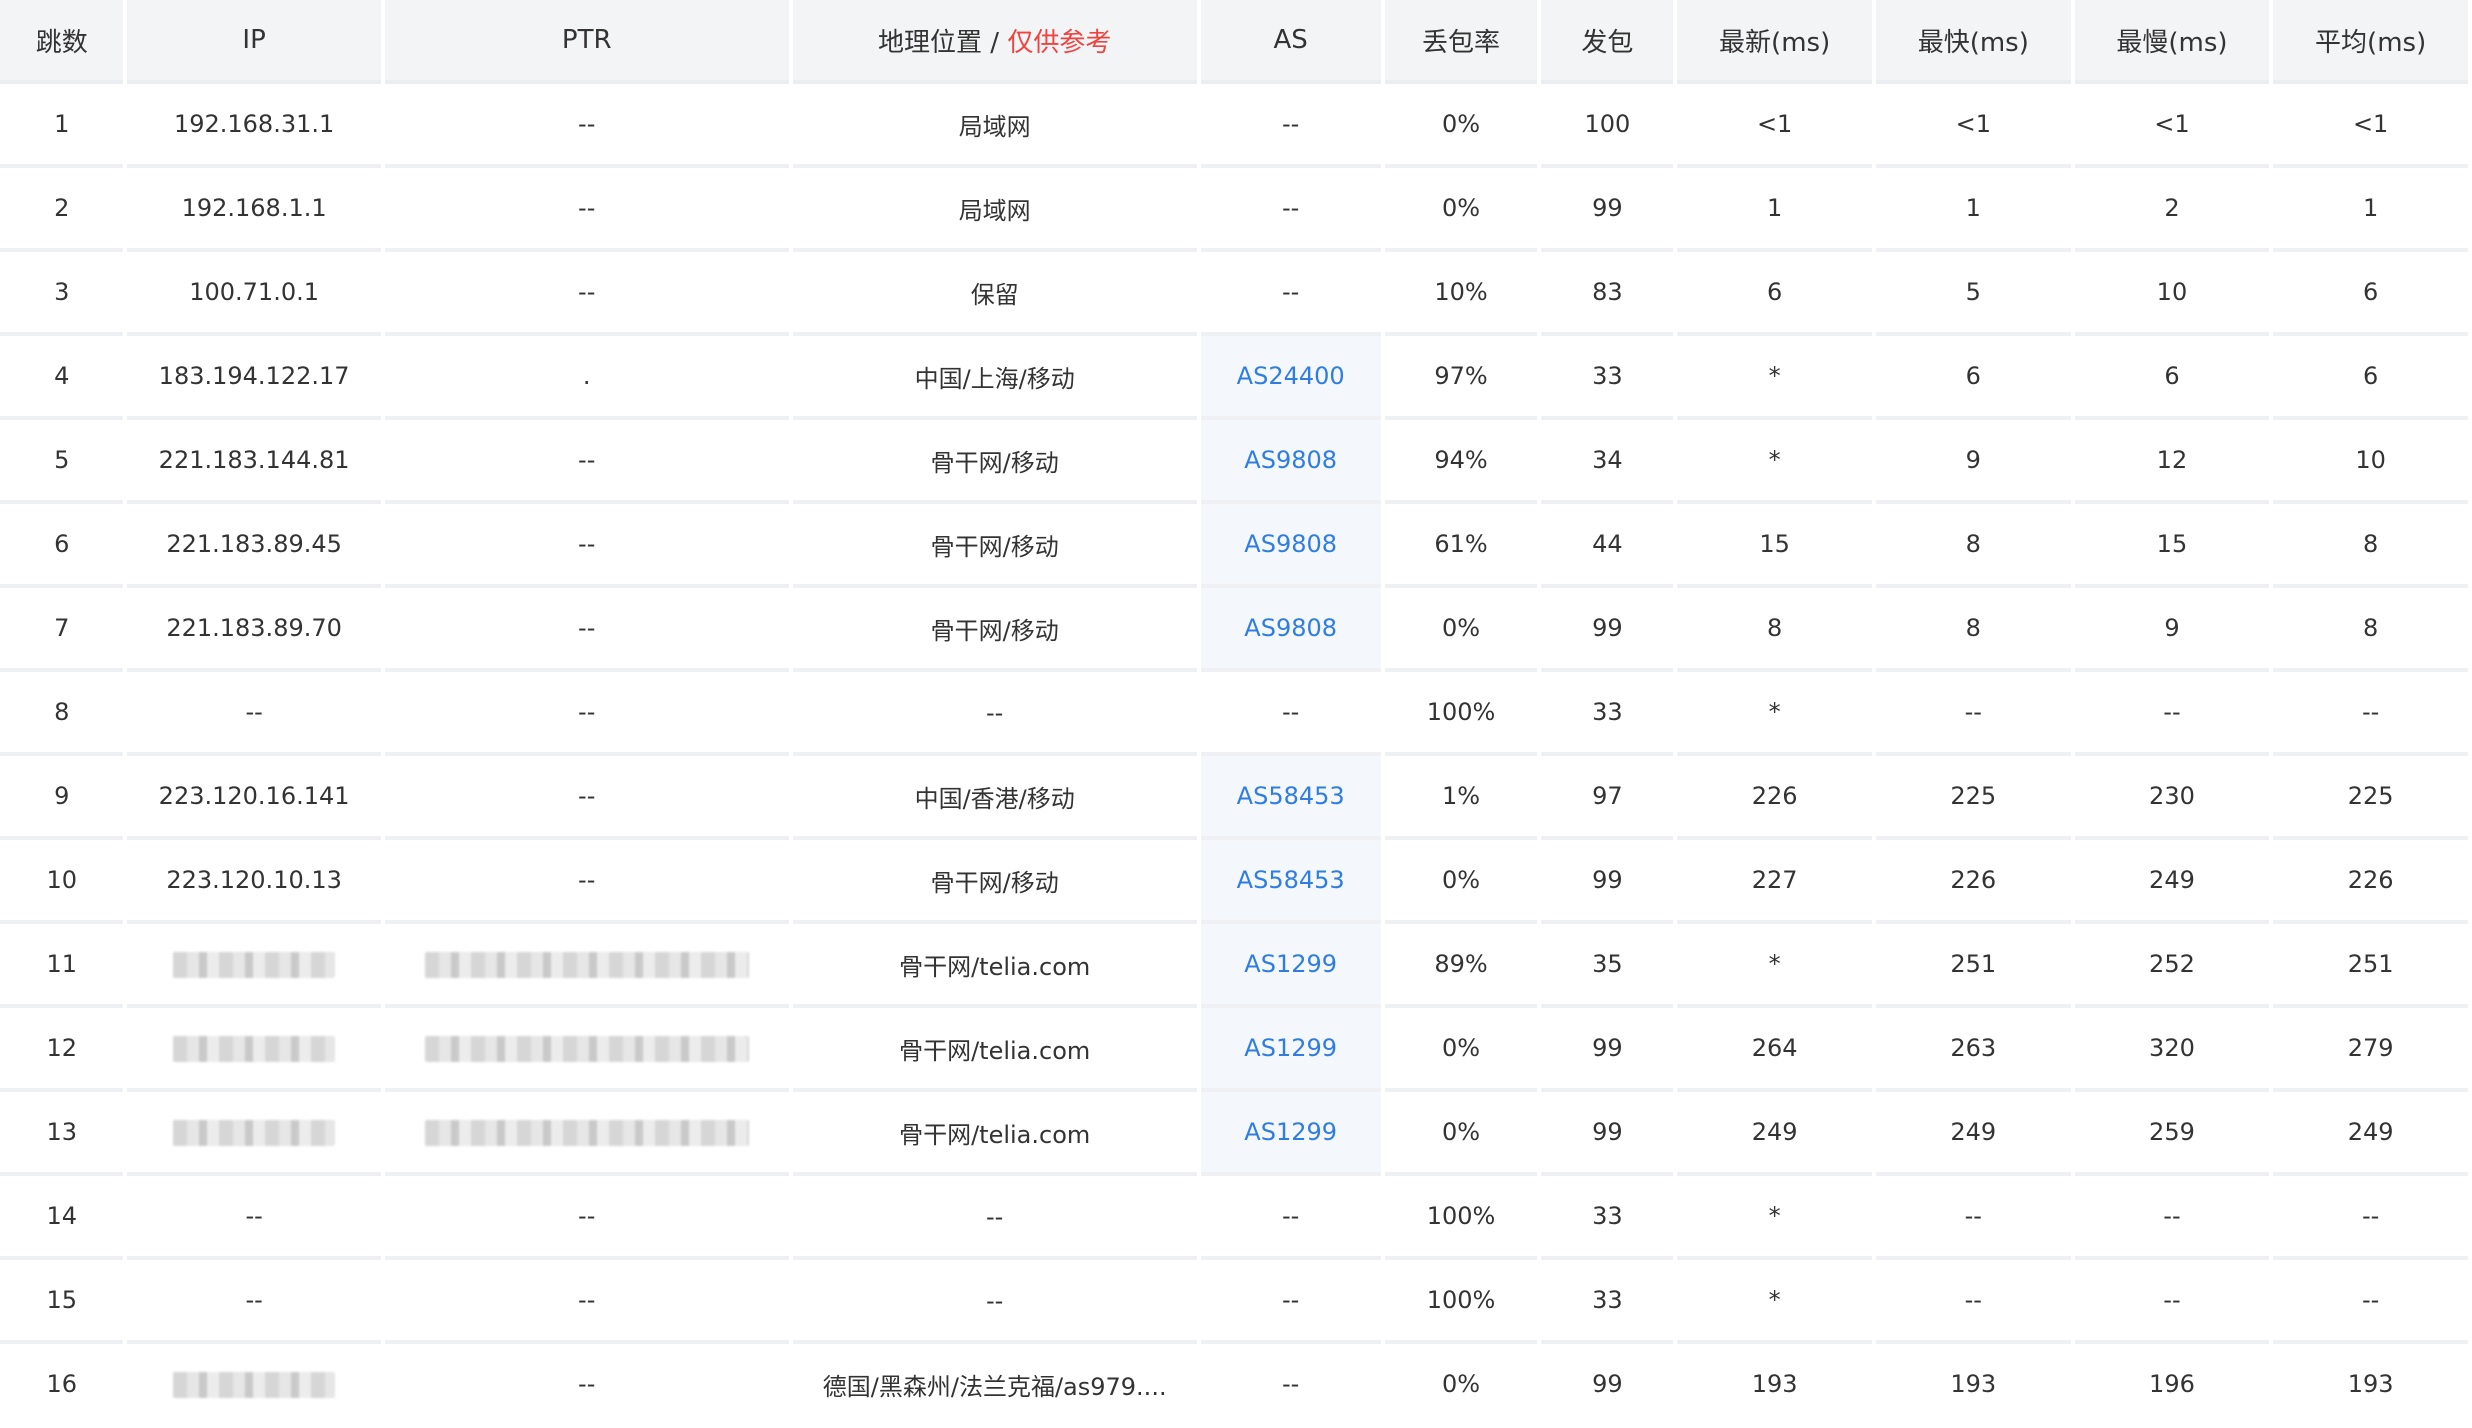 Image resolution: width=2472 pixels, height=1428 pixels. I want to click on cell-last: 6, so click(1774, 294).